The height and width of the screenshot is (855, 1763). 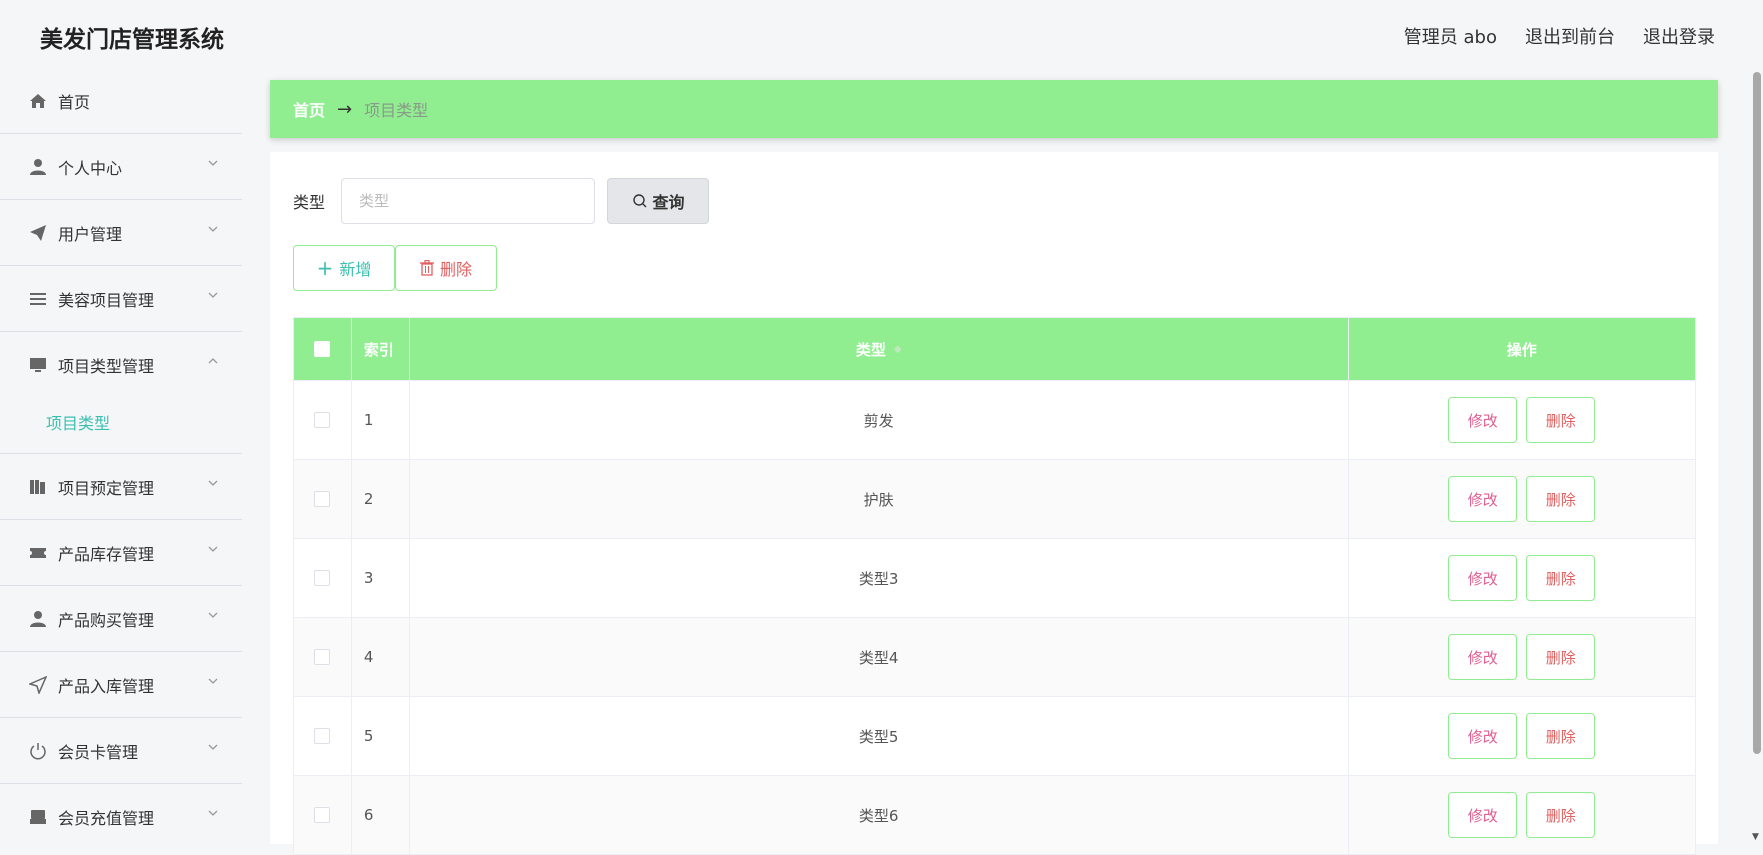 What do you see at coordinates (668, 202) in the screenshot?
I see `query-button-label: 查询` at bounding box center [668, 202].